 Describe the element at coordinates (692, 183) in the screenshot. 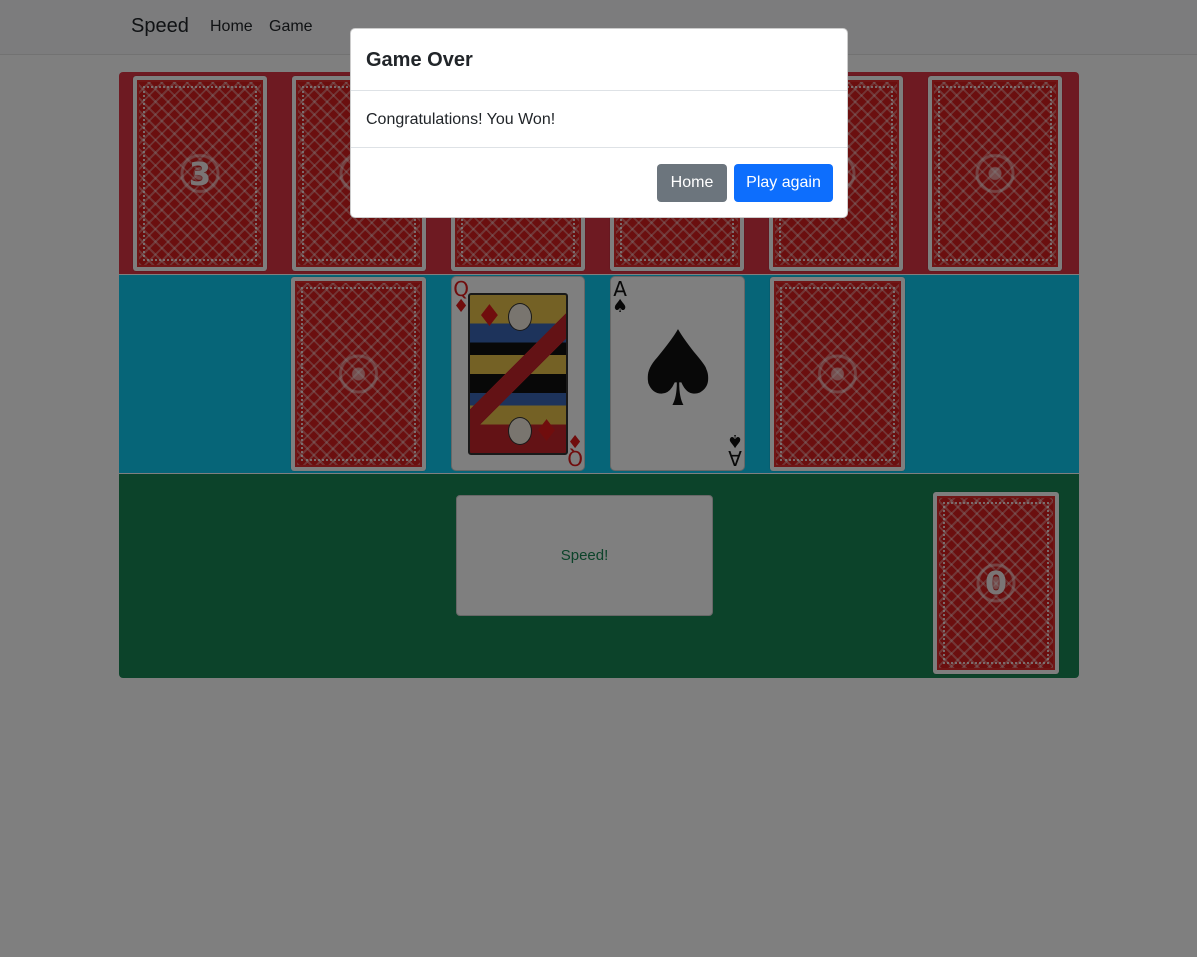

I see `home-button: Home` at that location.